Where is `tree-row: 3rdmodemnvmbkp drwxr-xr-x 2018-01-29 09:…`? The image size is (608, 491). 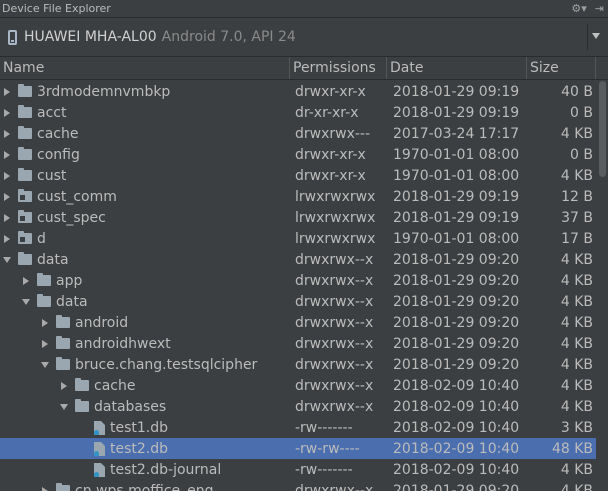 tree-row: 3rdmodemnvmbkp drwxr-xr-x 2018-01-29 09:… is located at coordinates (298, 91).